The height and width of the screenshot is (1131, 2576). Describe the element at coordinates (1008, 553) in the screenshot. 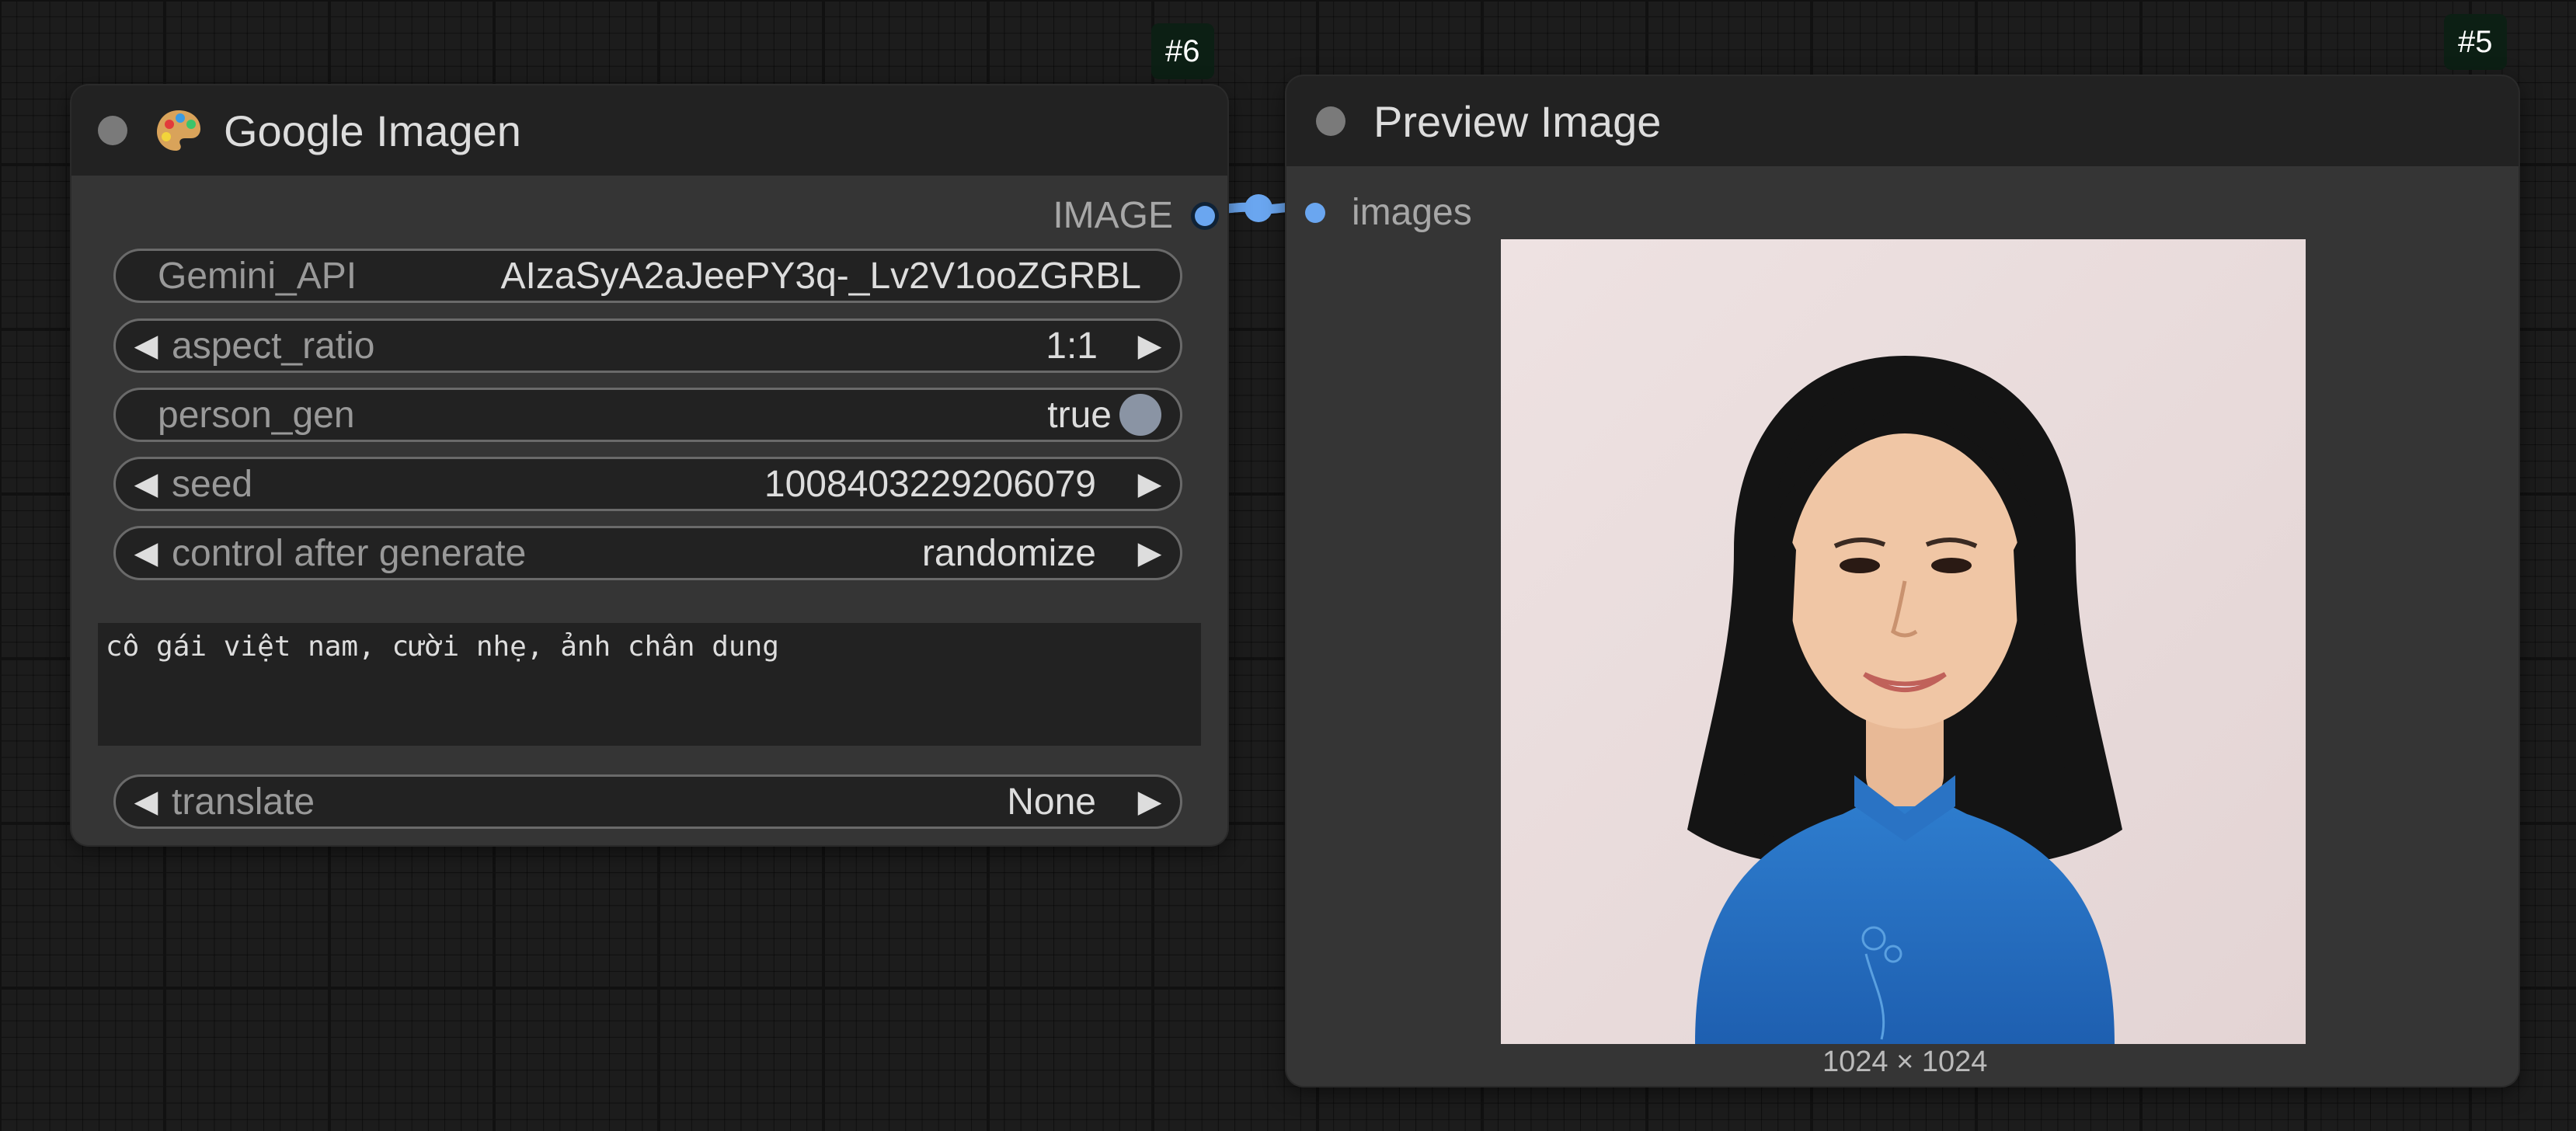

I see `control-after-generate-value: randomize` at that location.